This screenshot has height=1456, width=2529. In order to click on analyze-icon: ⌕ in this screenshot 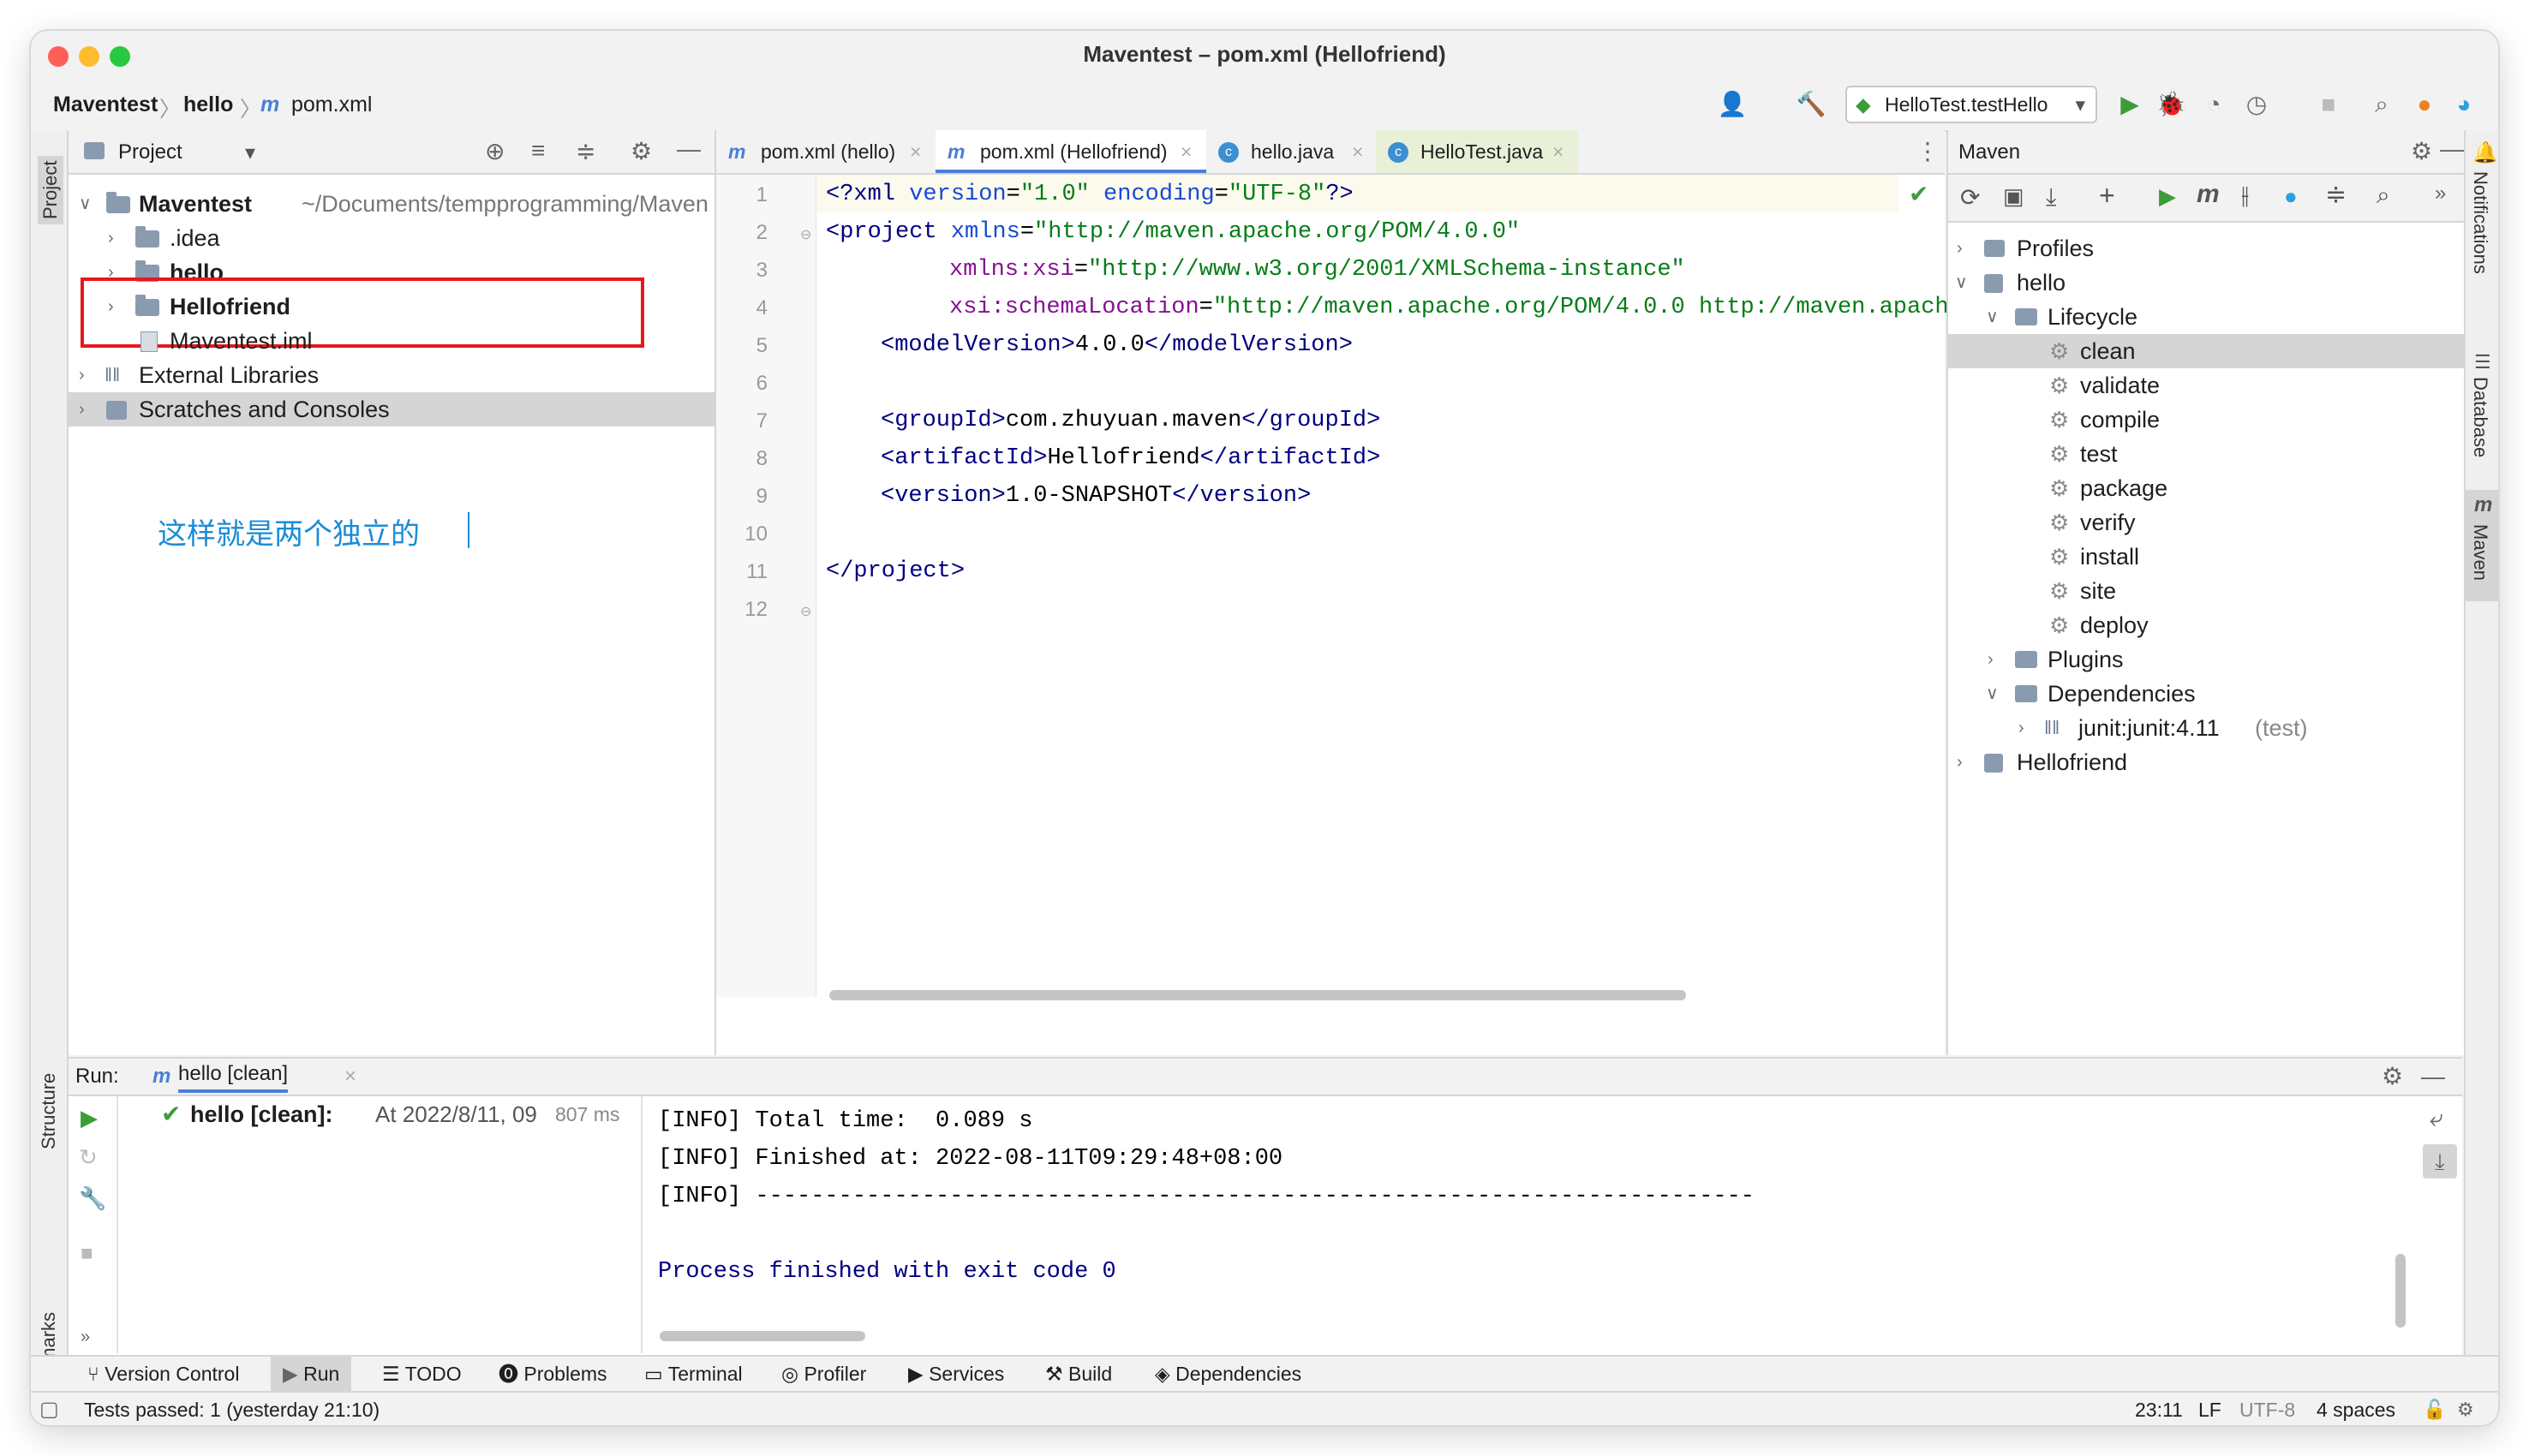, I will do `click(2383, 196)`.